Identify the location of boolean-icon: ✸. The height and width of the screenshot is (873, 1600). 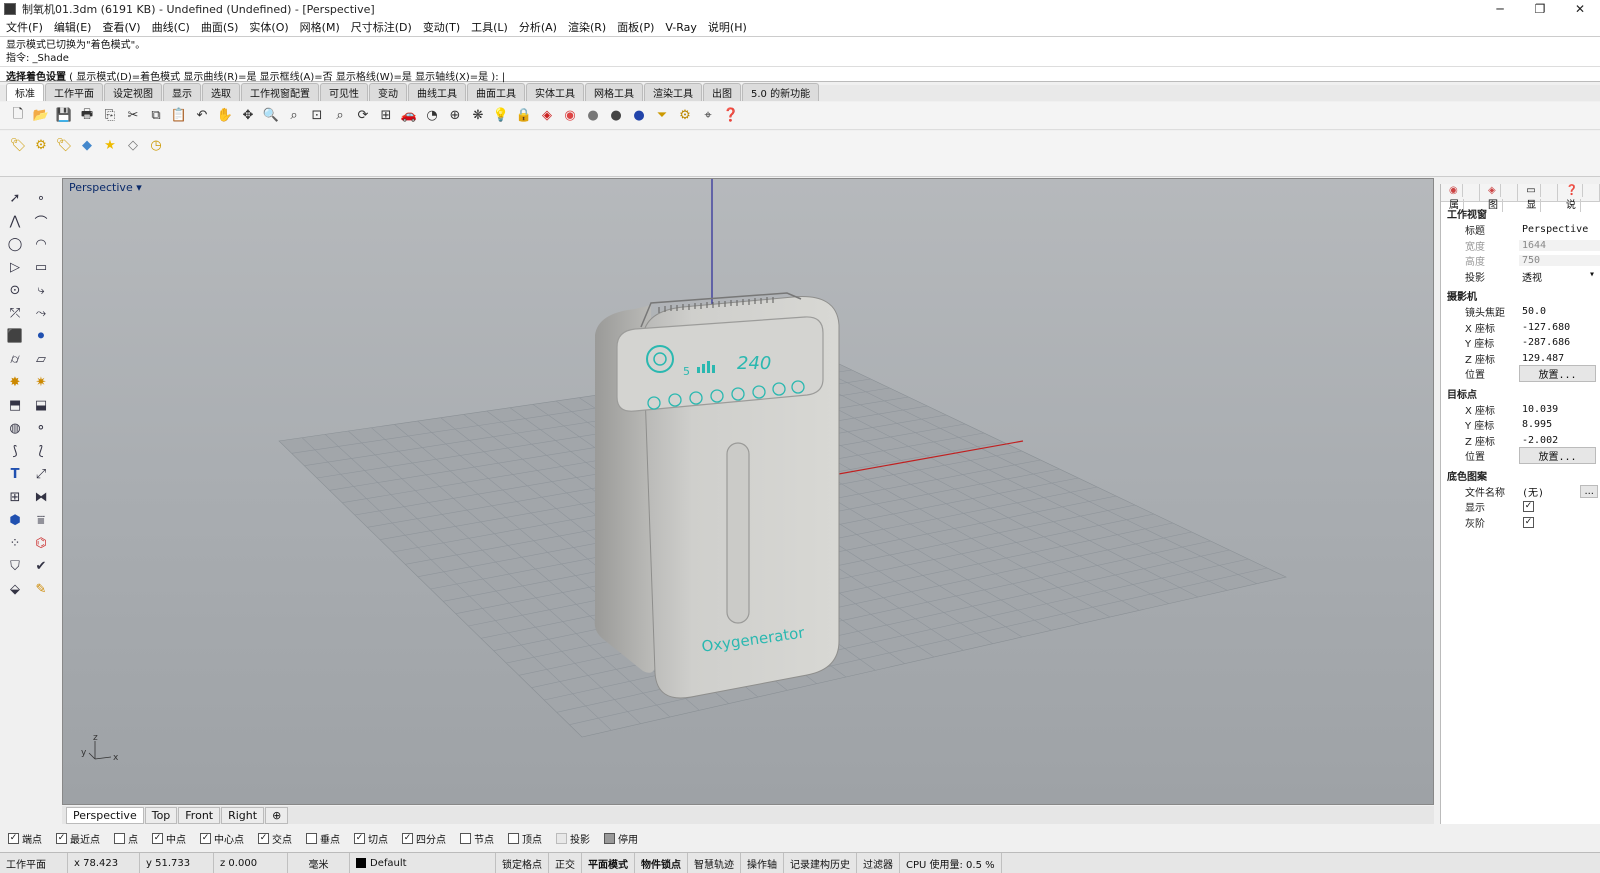
(15, 382).